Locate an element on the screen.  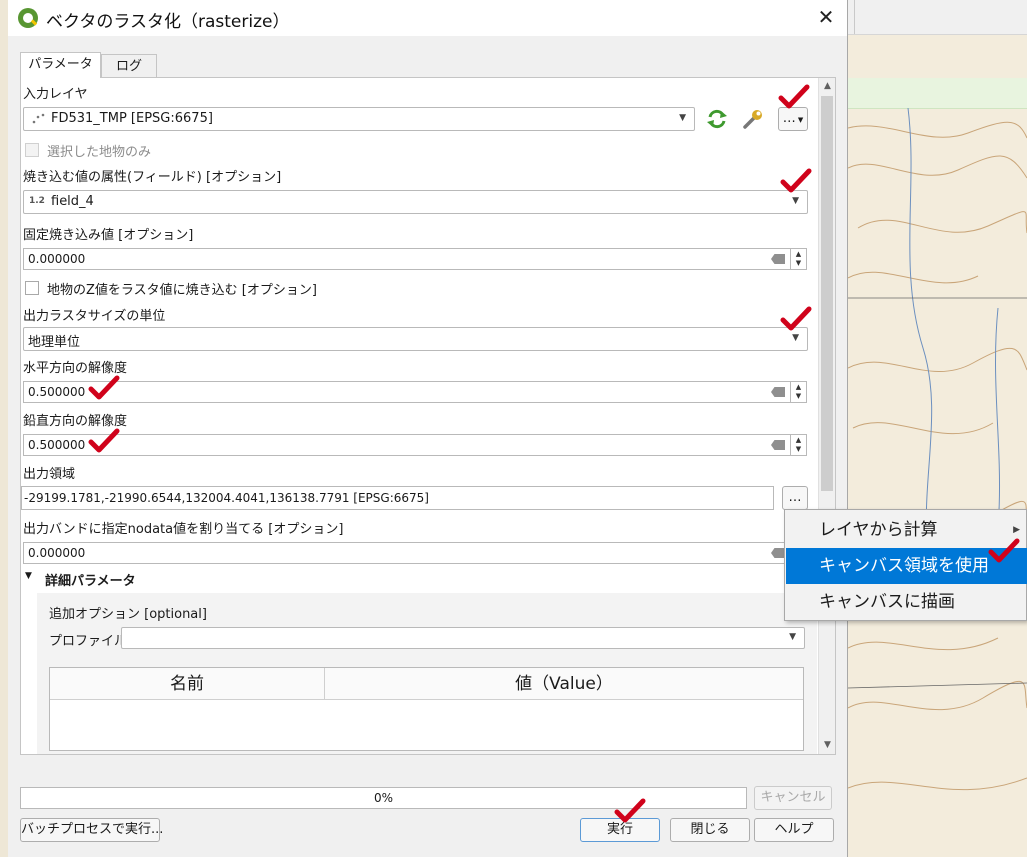
fixed-burn-input: 0.000000 is located at coordinates (407, 259).